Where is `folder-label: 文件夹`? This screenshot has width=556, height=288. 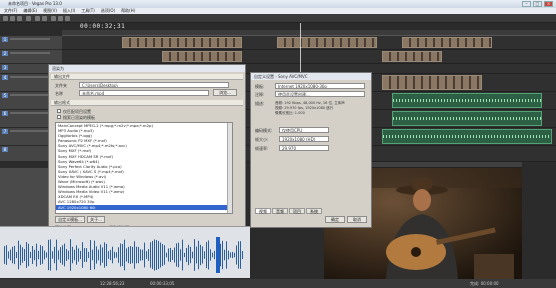 folder-label: 文件夹 is located at coordinates (61, 85).